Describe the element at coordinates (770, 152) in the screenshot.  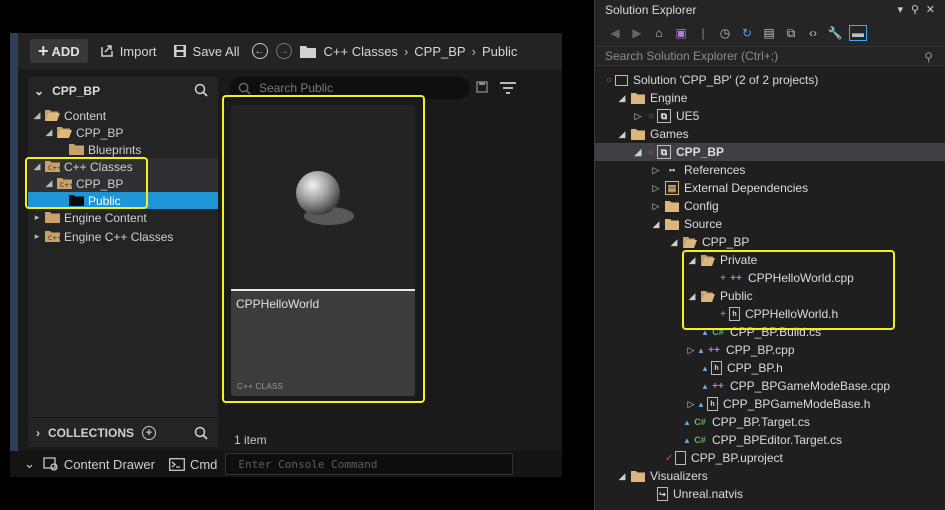
I see `project-cpp-bp: ◢ ○ ⧉ CPP_BP` at that location.